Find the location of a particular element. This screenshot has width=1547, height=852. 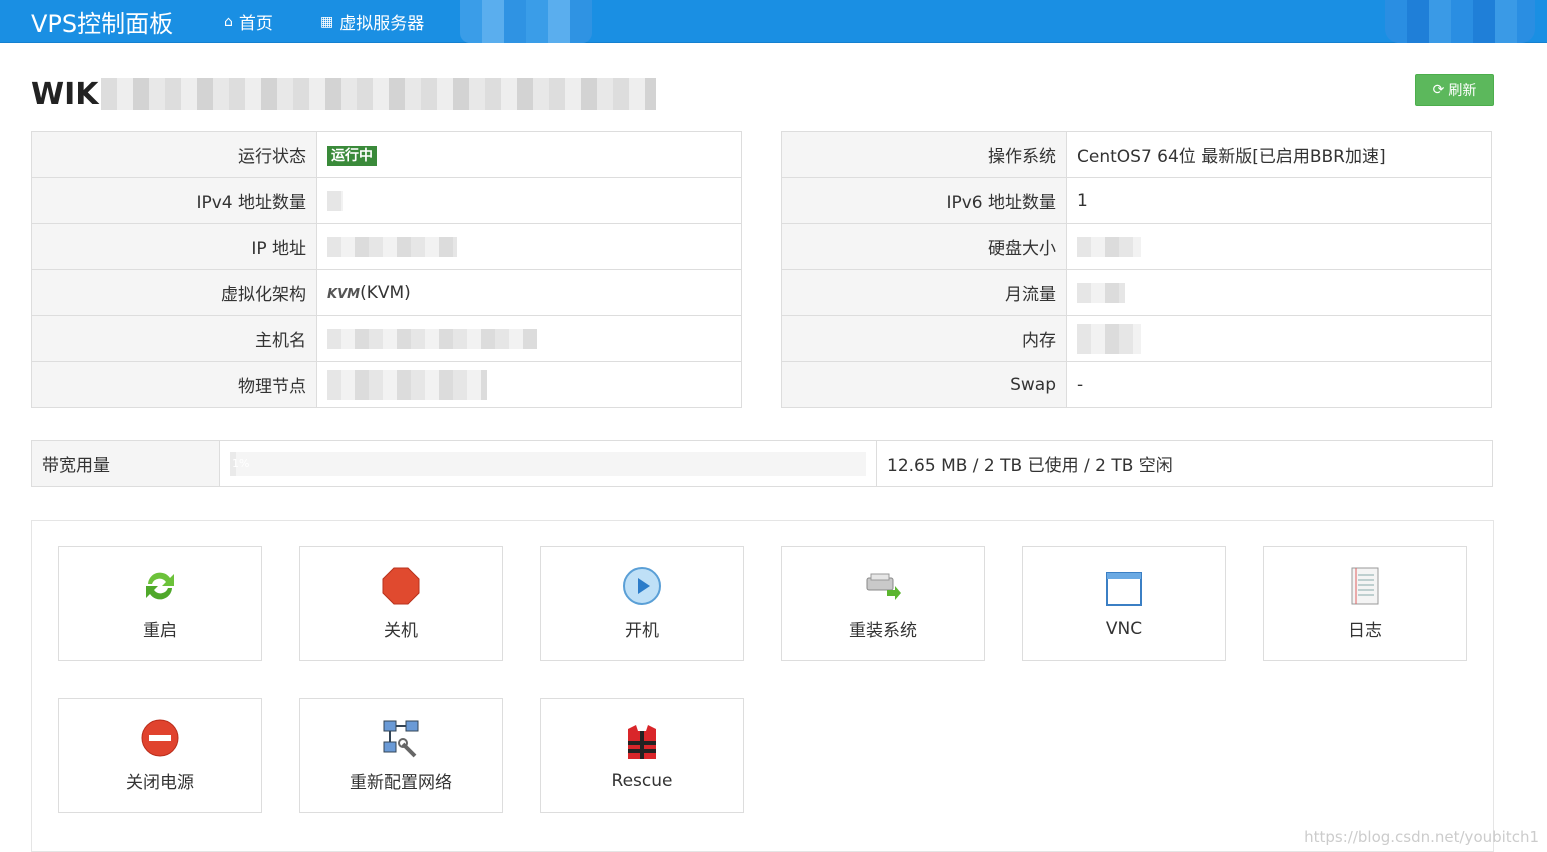

action-label: Rescue is located at coordinates (642, 780).